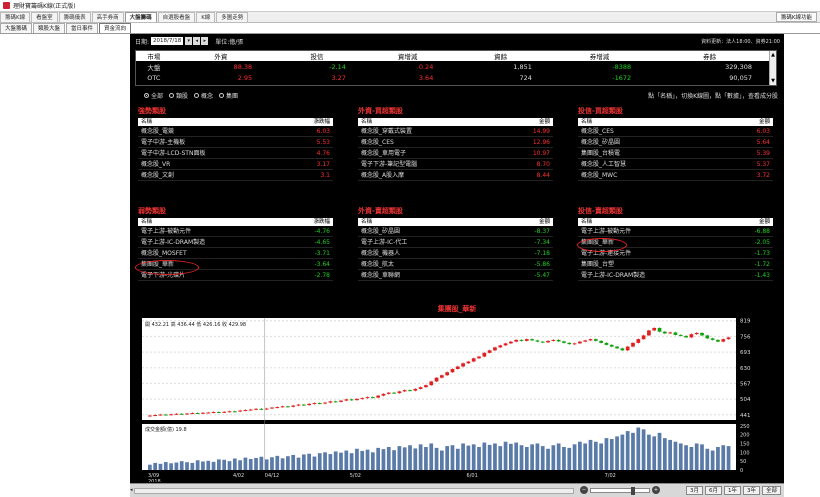 This screenshot has width=820, height=497. Describe the element at coordinates (455, 264) in the screenshot. I see `panel-row: 概念股_航太 -5.86` at that location.